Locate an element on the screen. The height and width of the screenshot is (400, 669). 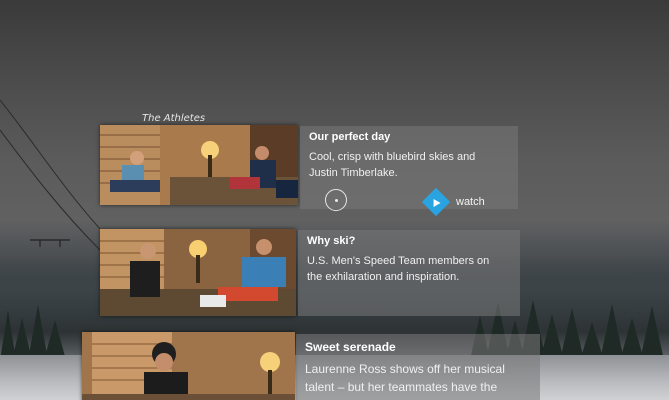
play-icon is located at coordinates (436, 202).